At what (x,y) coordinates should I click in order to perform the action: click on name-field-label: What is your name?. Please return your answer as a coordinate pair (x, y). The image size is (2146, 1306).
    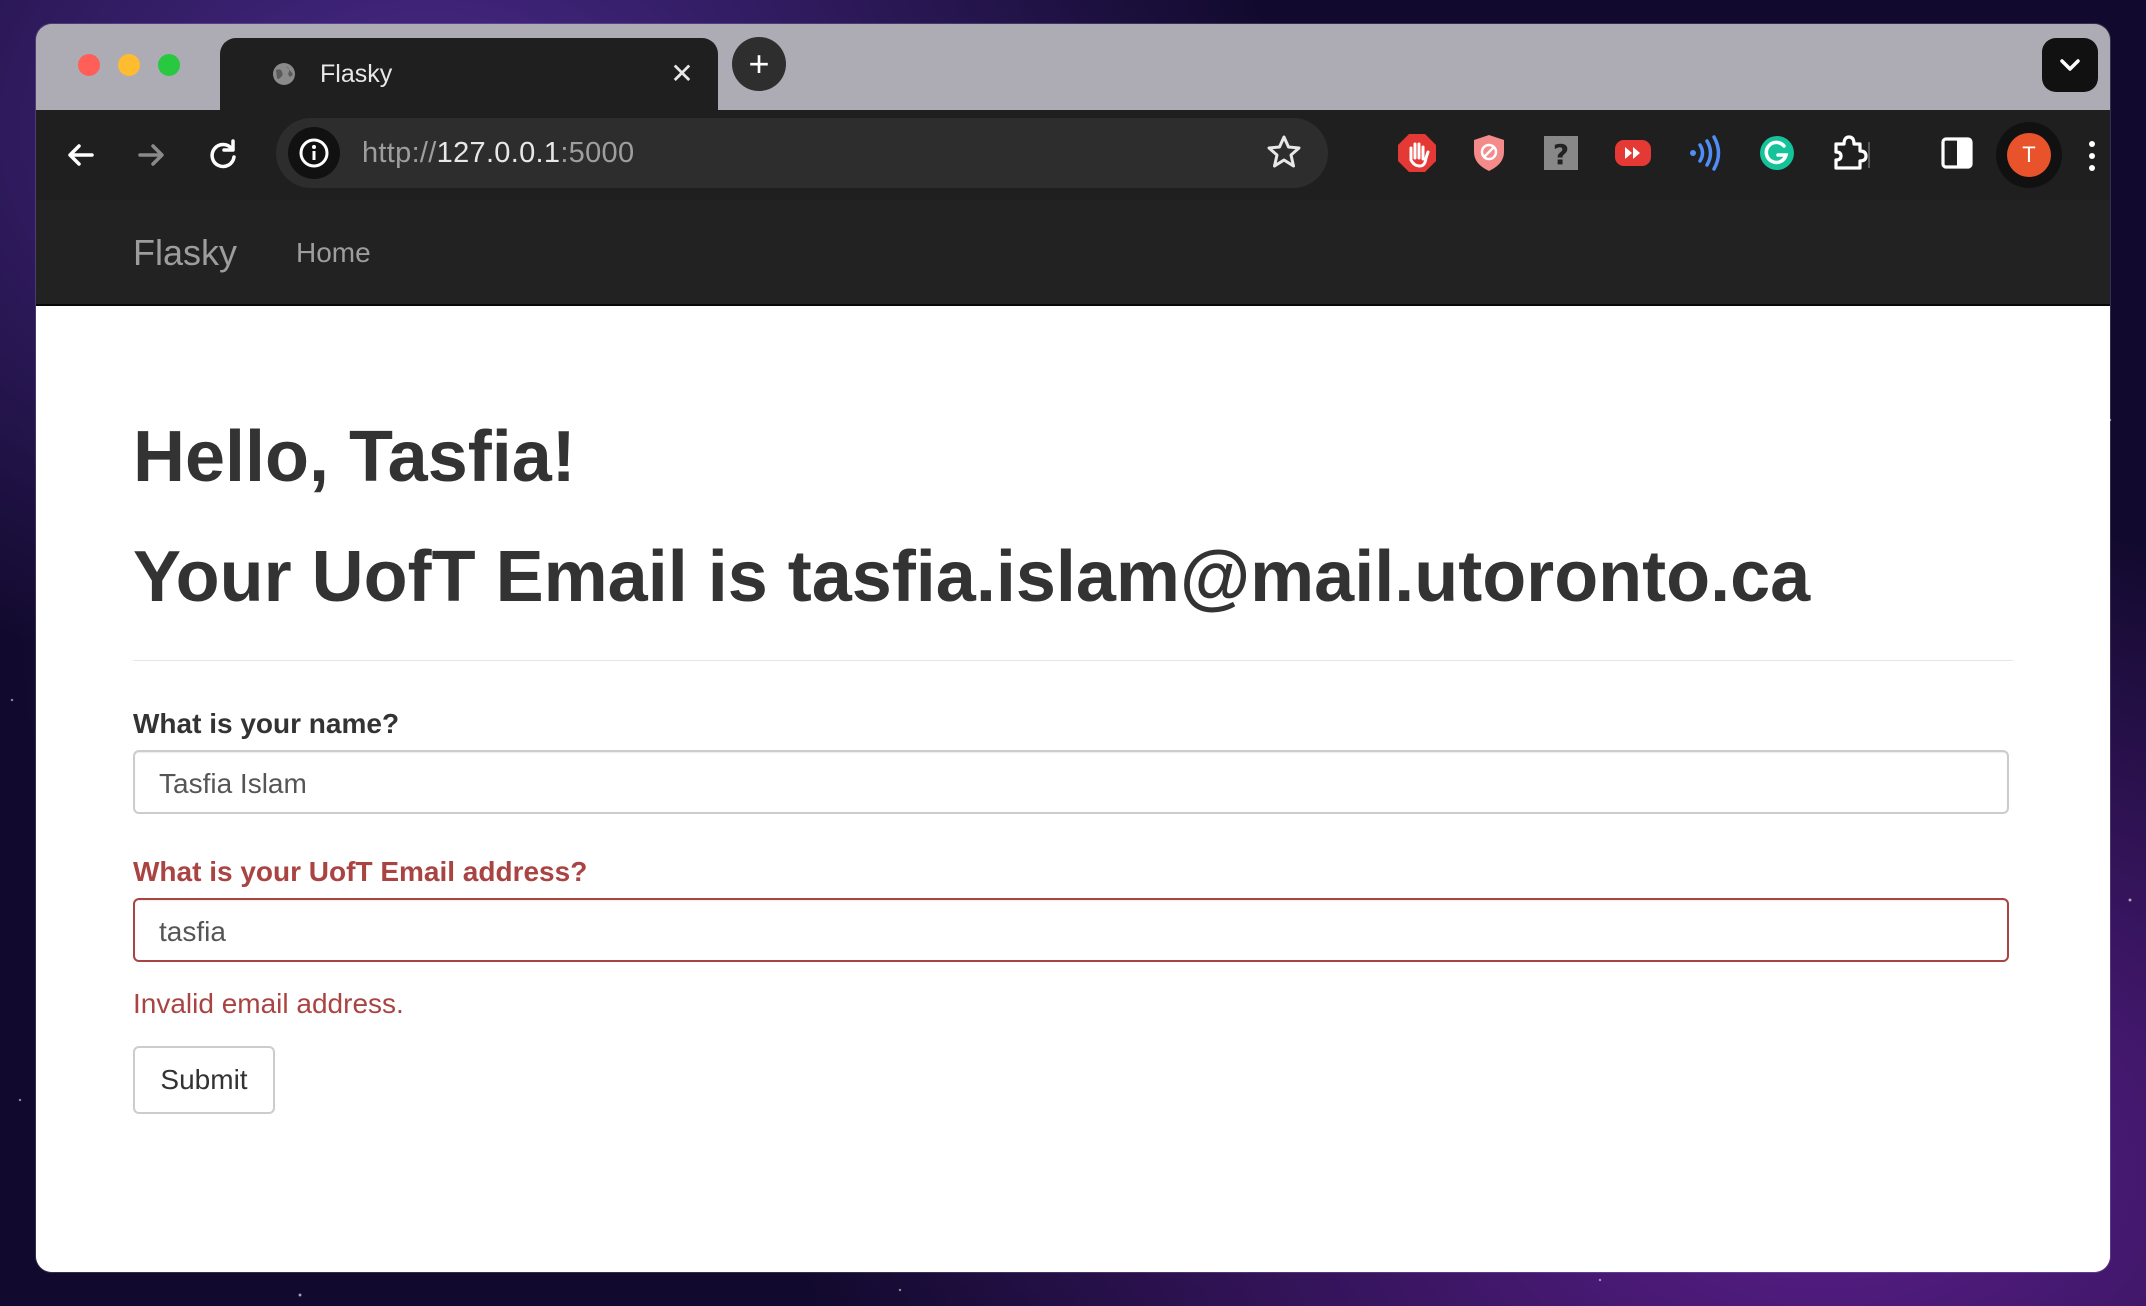
    Looking at the image, I should click on (266, 723).